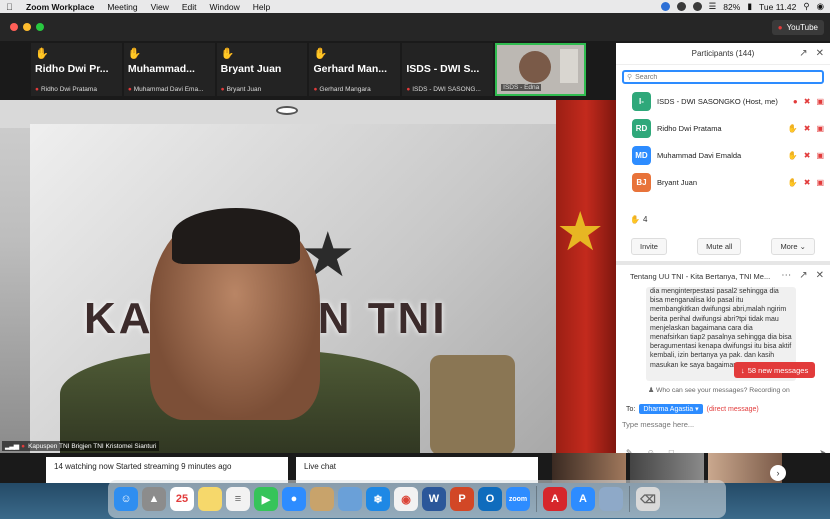 The height and width of the screenshot is (519, 830). What do you see at coordinates (713, 6) in the screenshot?
I see `wifi-icon: ☰` at bounding box center [713, 6].